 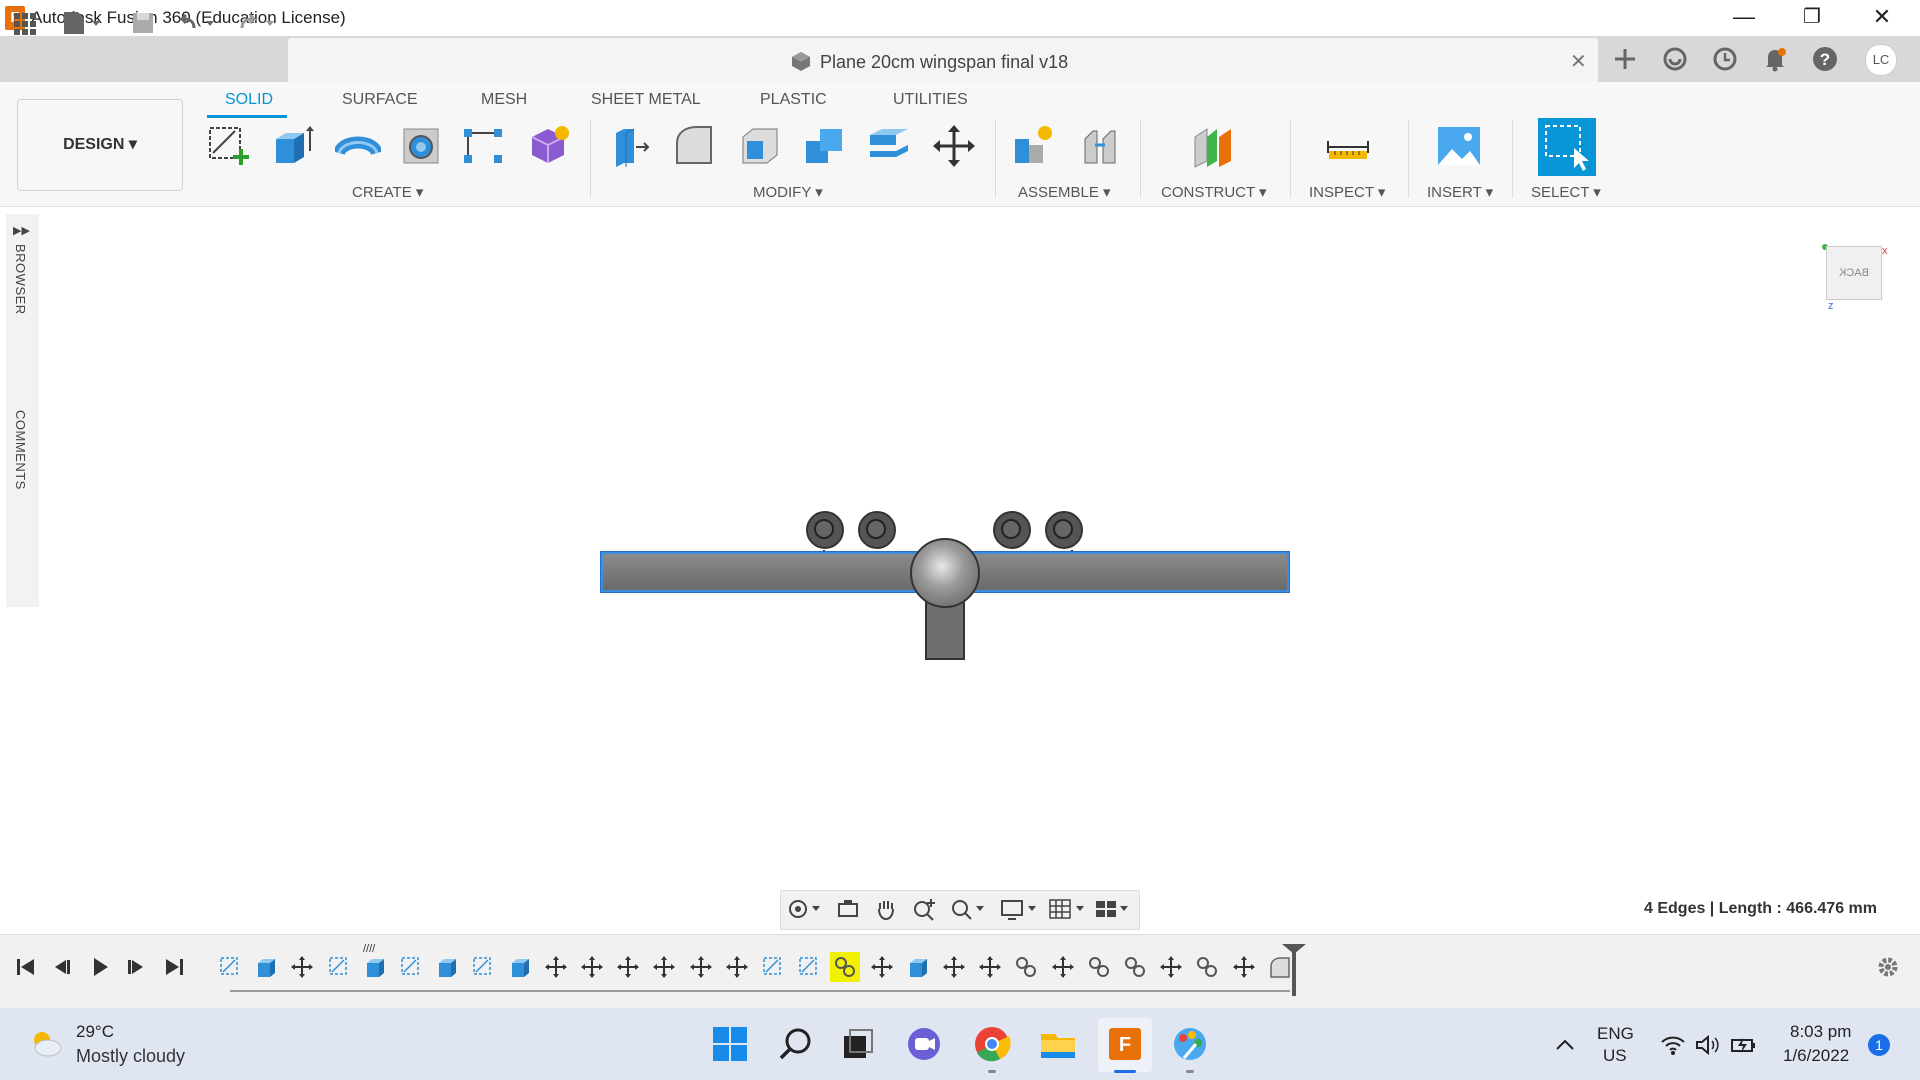 What do you see at coordinates (25, 23) in the screenshot?
I see `data-panel-grid-icon` at bounding box center [25, 23].